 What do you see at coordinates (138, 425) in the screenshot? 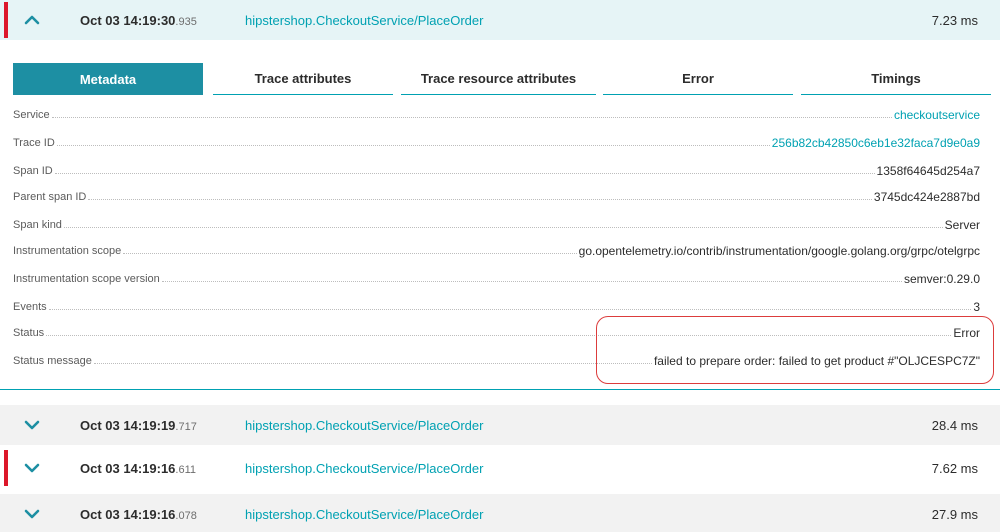
I see `span-timestamp: Oct 03 14:19:19.717` at bounding box center [138, 425].